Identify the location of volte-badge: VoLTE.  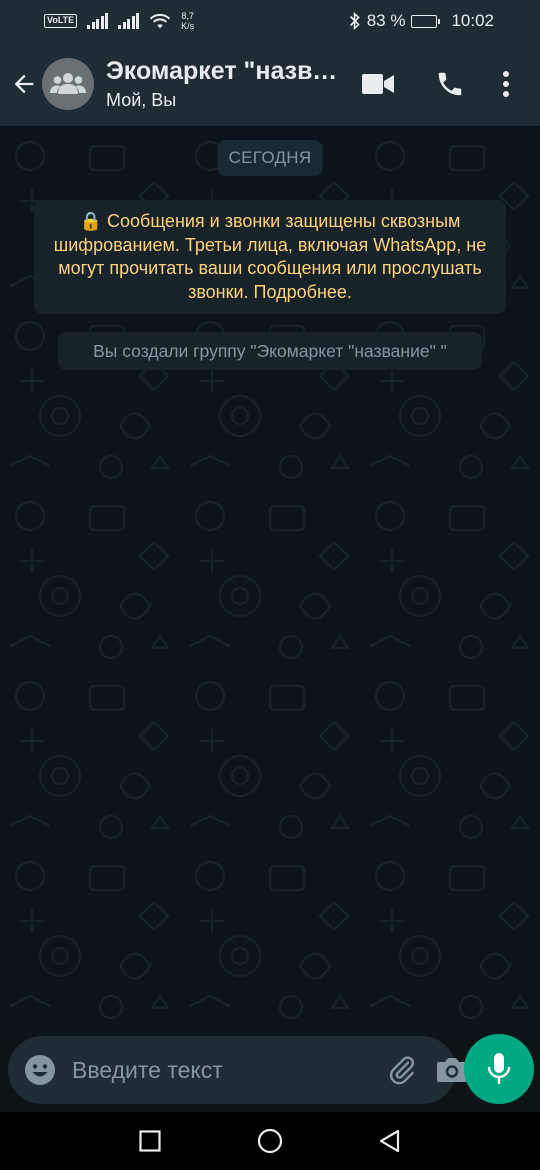
(61, 21).